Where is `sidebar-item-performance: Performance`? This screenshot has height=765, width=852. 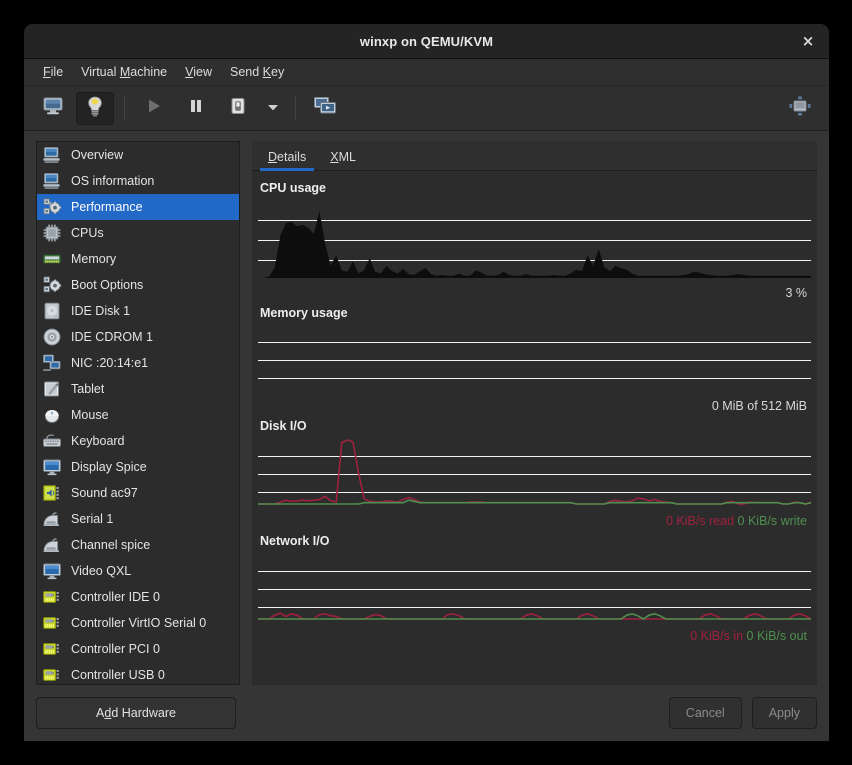 sidebar-item-performance: Performance is located at coordinates (138, 207).